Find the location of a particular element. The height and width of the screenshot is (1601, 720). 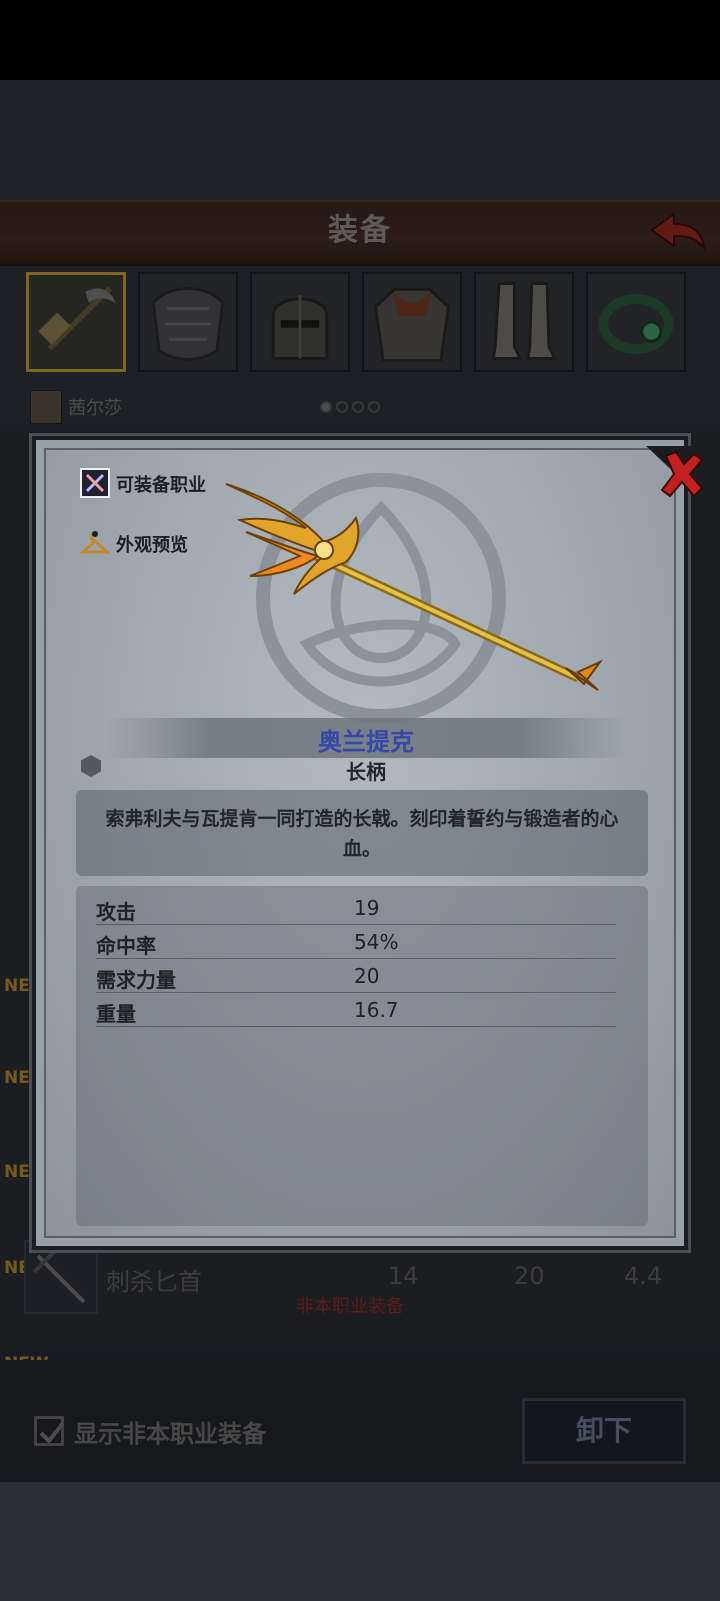

crossed-weapons-icon is located at coordinates (95, 483).